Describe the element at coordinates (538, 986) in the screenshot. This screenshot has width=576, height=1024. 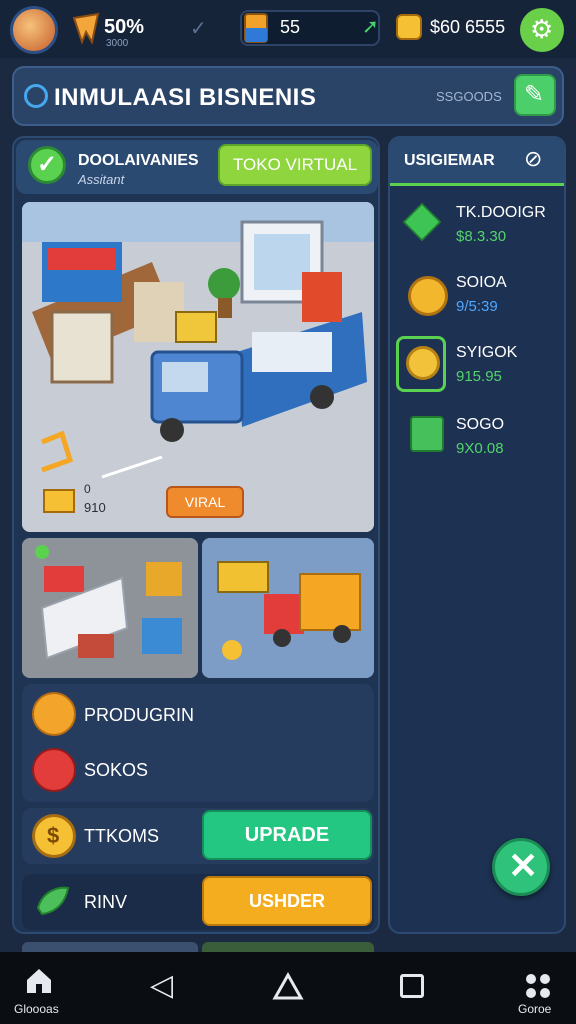
I see `grid-icon` at that location.